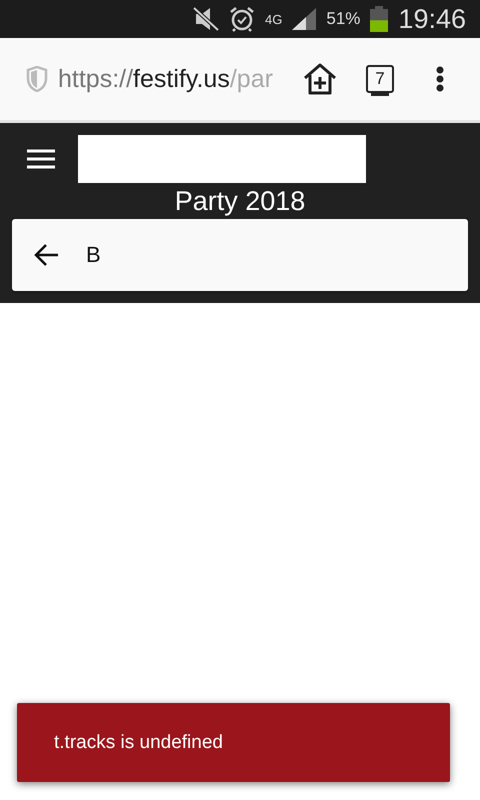 The height and width of the screenshot is (800, 480). What do you see at coordinates (380, 79) in the screenshot?
I see `tabs-button: 7` at bounding box center [380, 79].